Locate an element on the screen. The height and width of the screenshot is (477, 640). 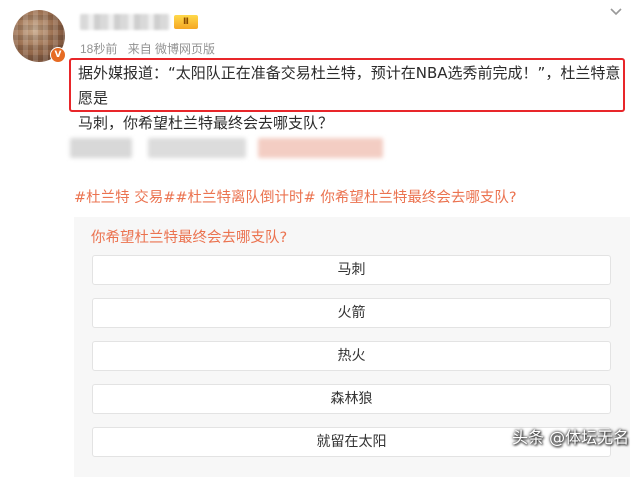
poll-option: 热火 is located at coordinates (351, 356).